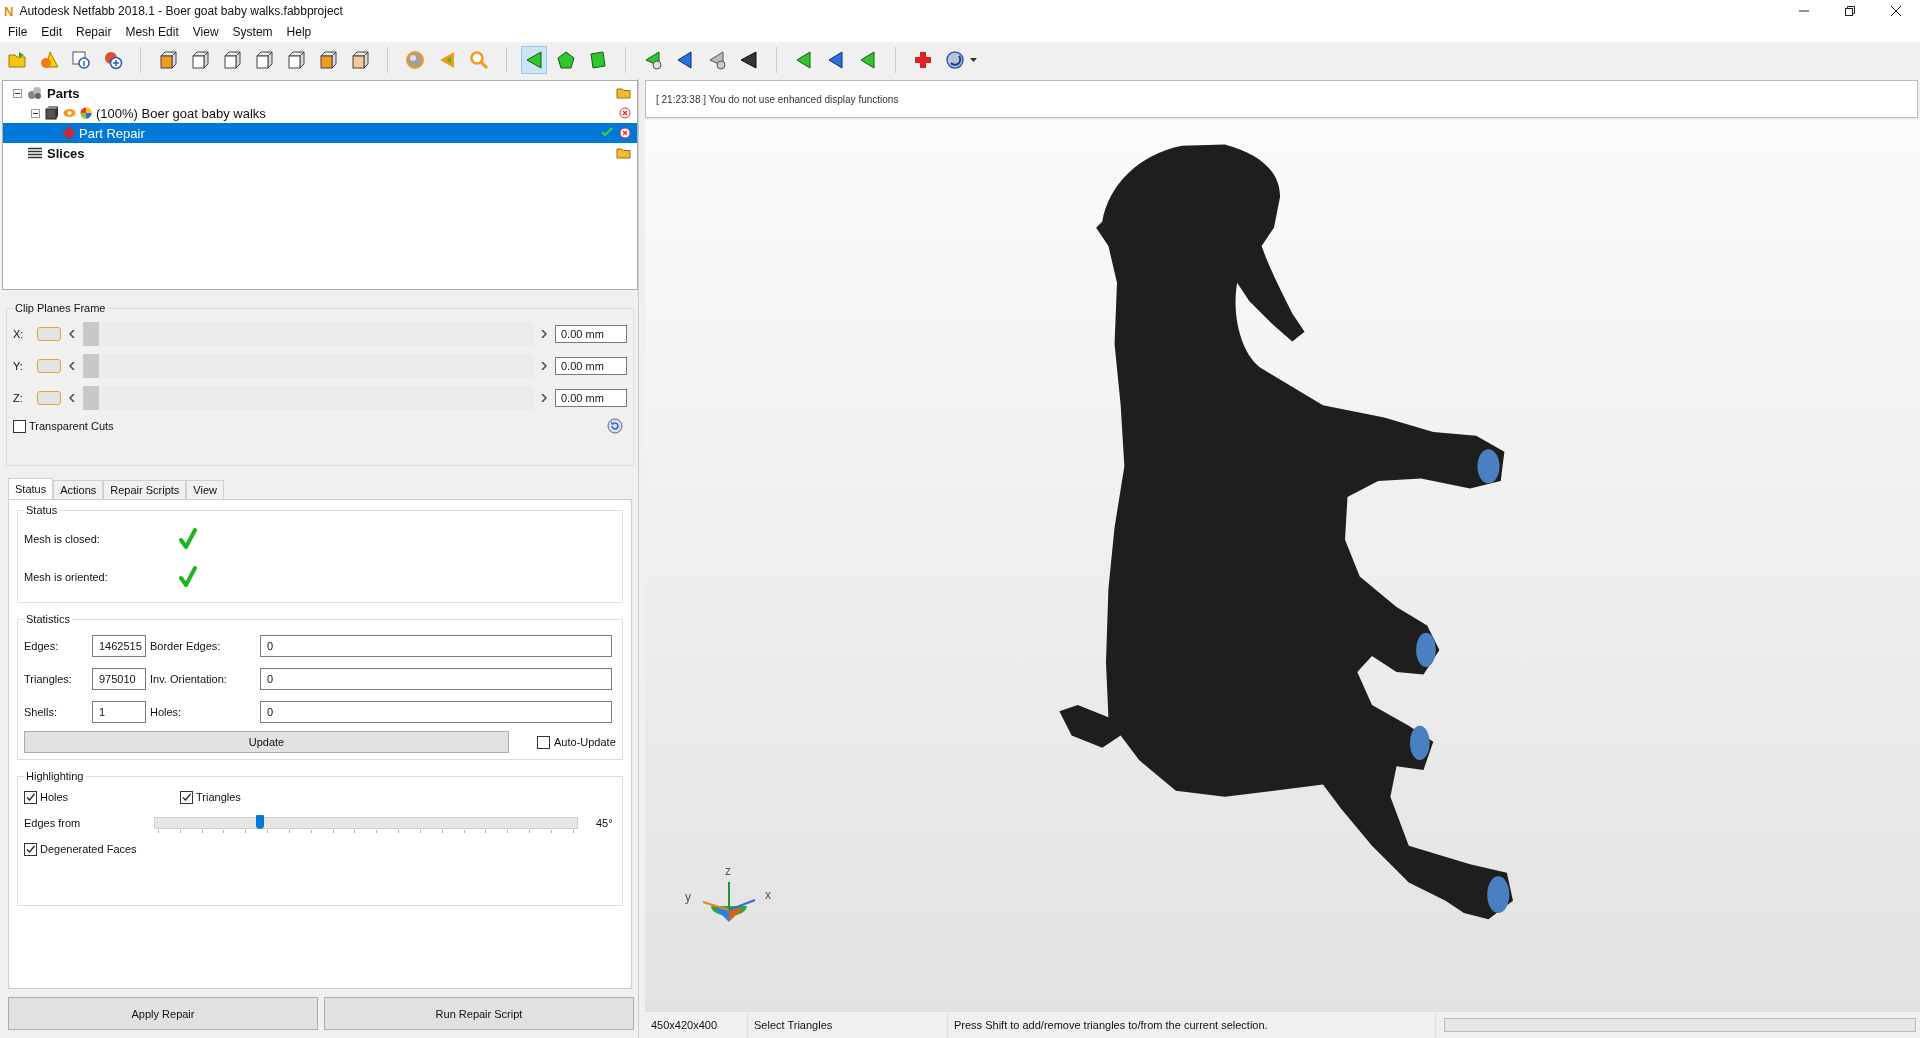  I want to click on disc-icon, so click(955, 60).